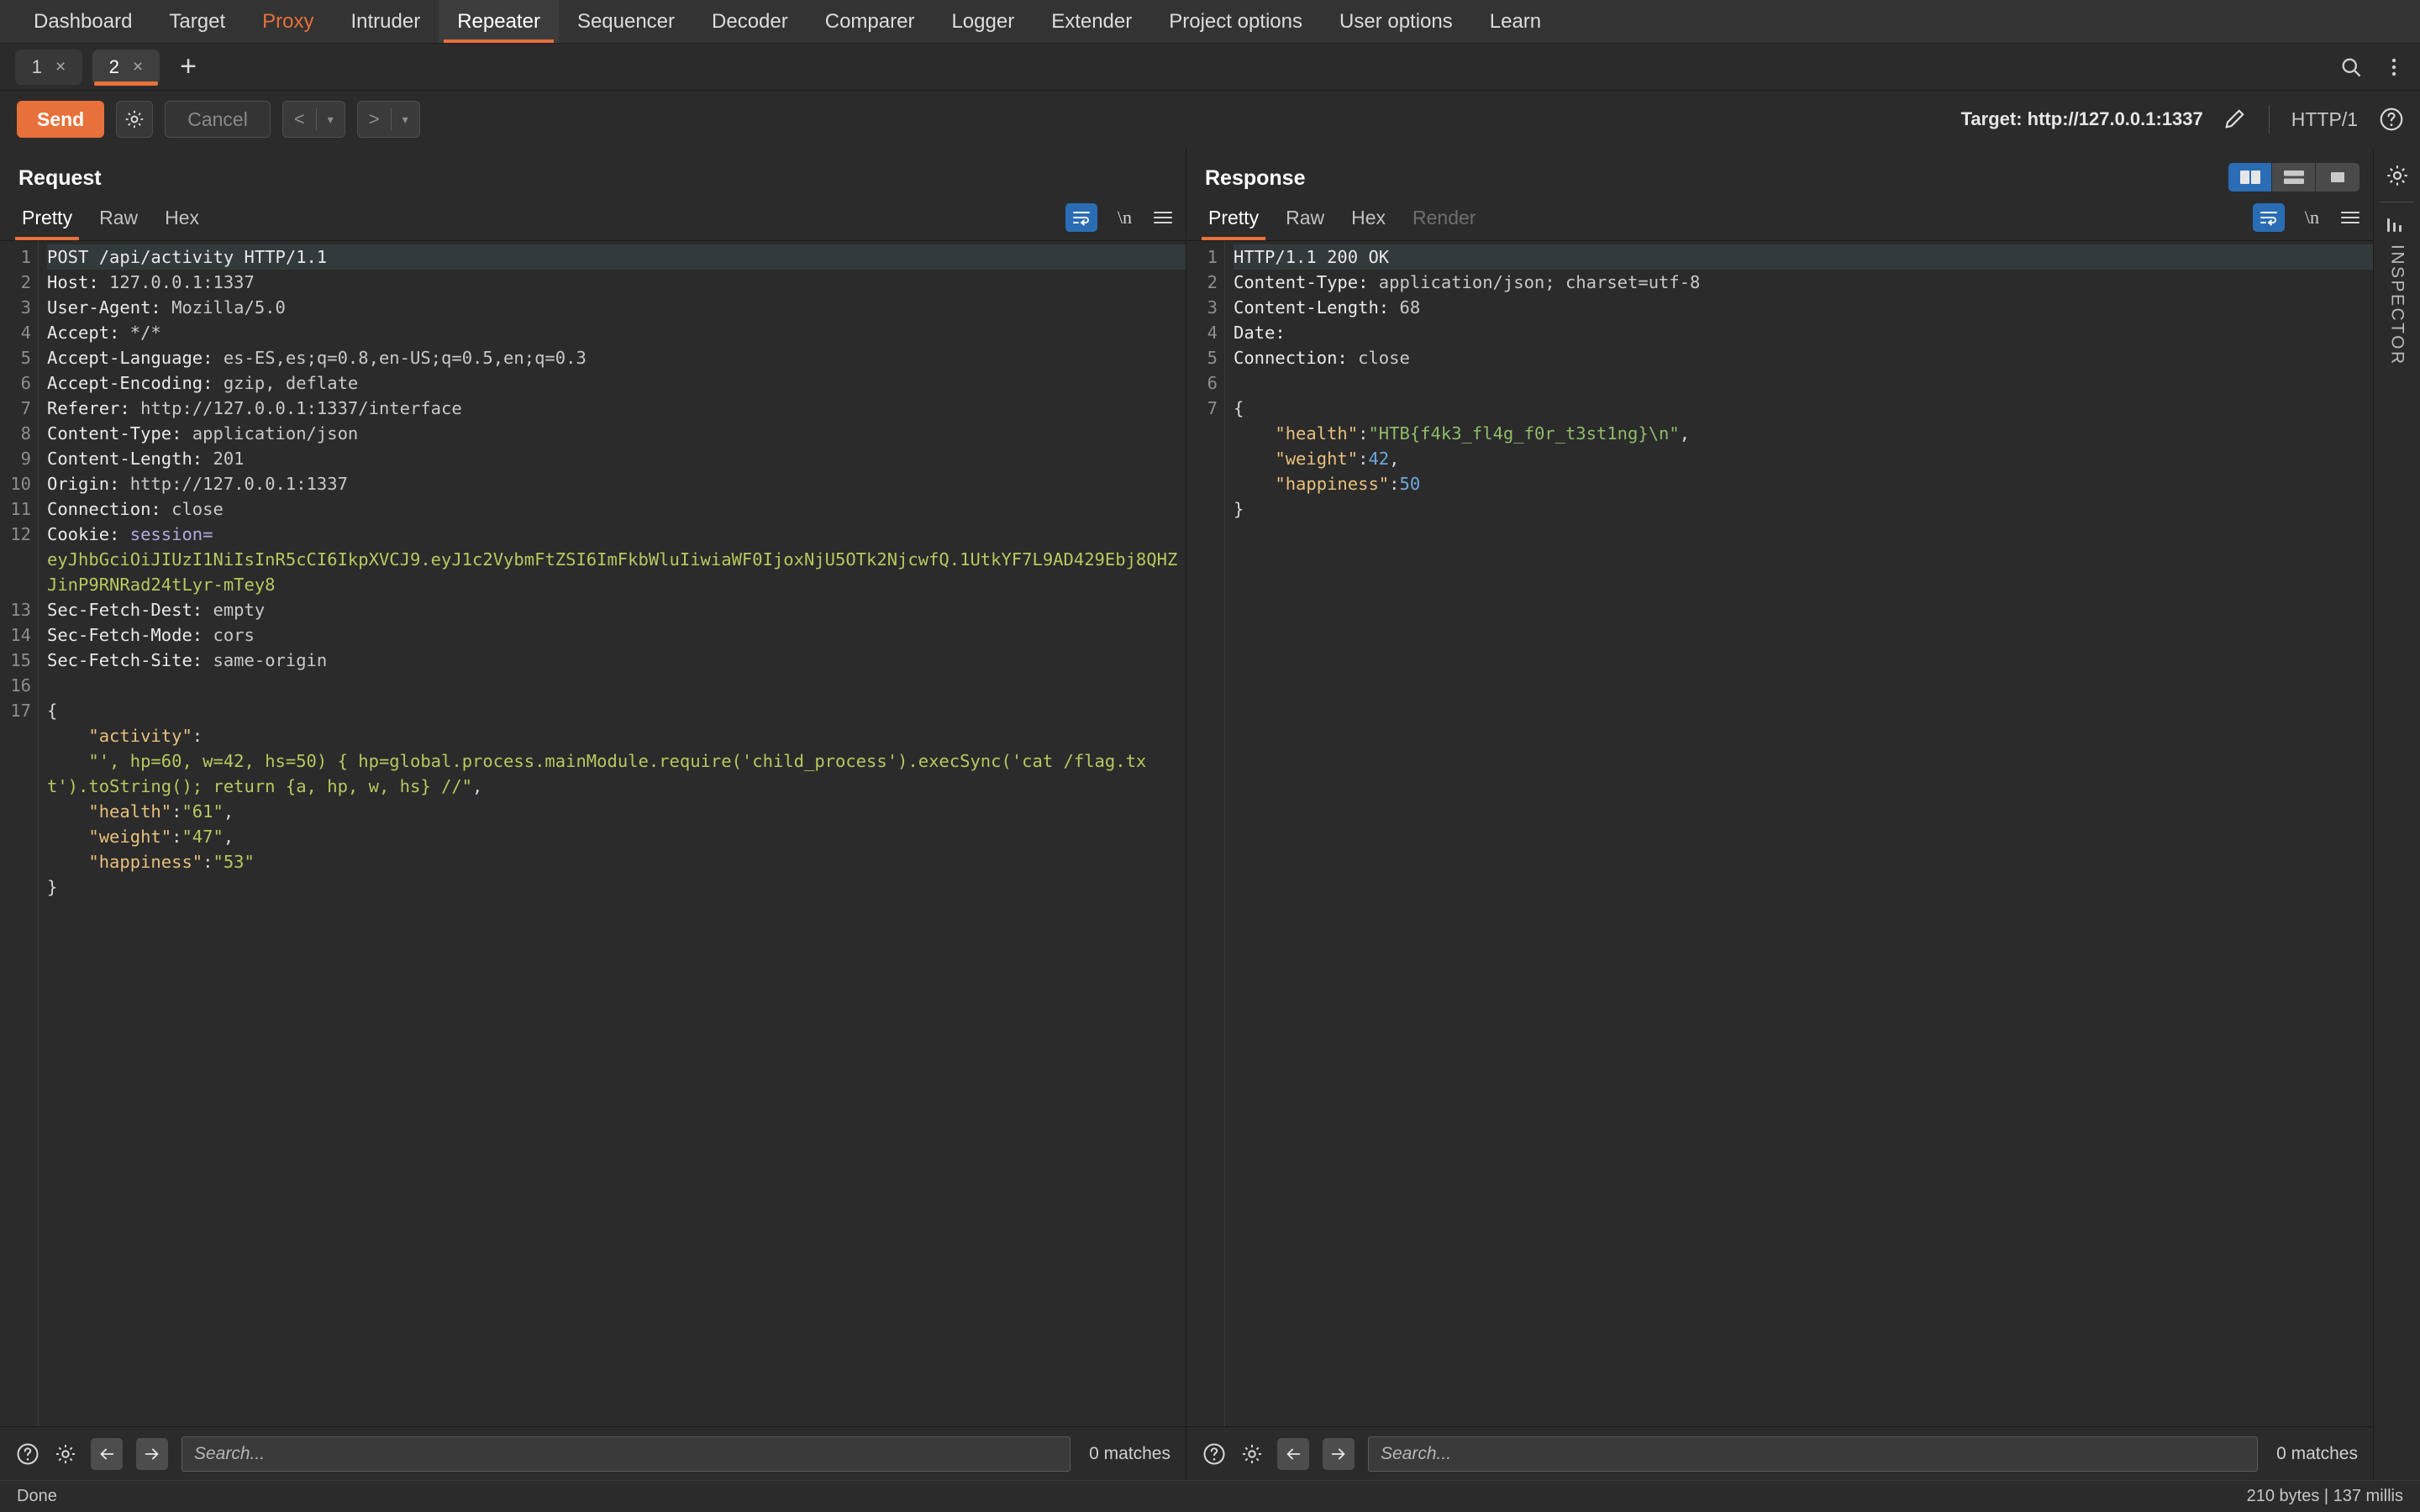  I want to click on response-search-bar: 0 matches, so click(1780, 1453).